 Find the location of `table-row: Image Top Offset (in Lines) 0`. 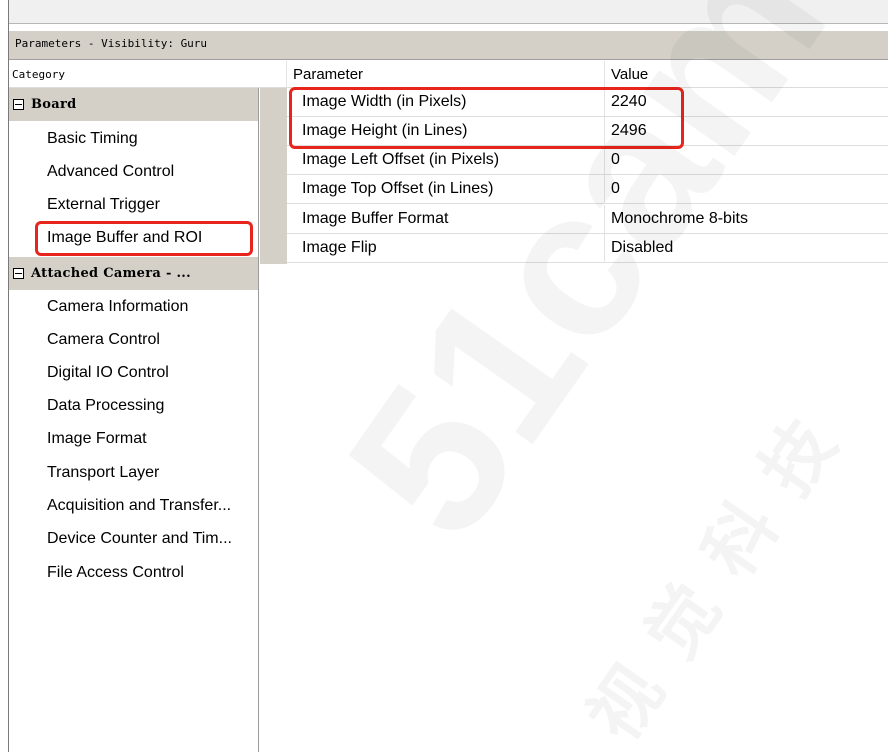

table-row: Image Top Offset (in Lines) 0 is located at coordinates (587, 189).